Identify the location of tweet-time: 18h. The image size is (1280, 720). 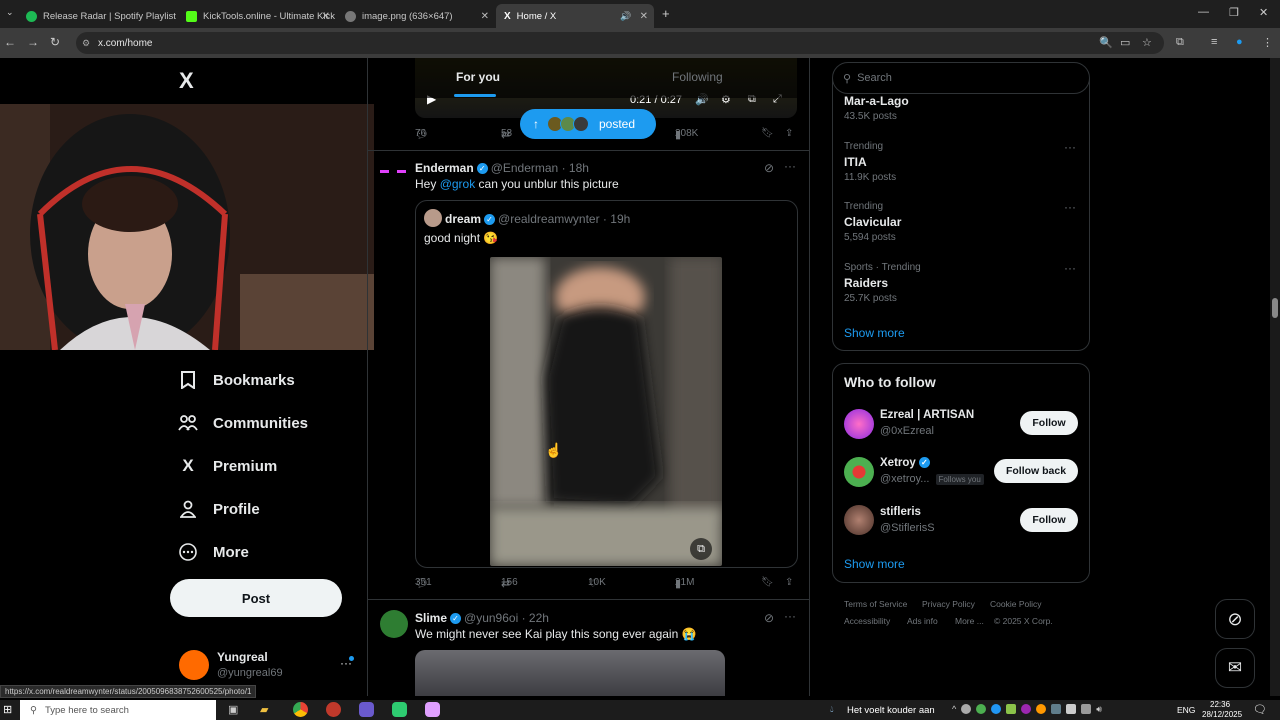
(579, 168).